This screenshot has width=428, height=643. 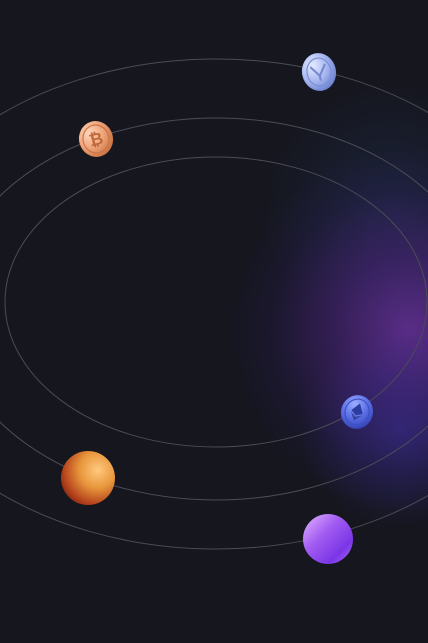 I want to click on violet-sphere-icon, so click(x=328, y=539).